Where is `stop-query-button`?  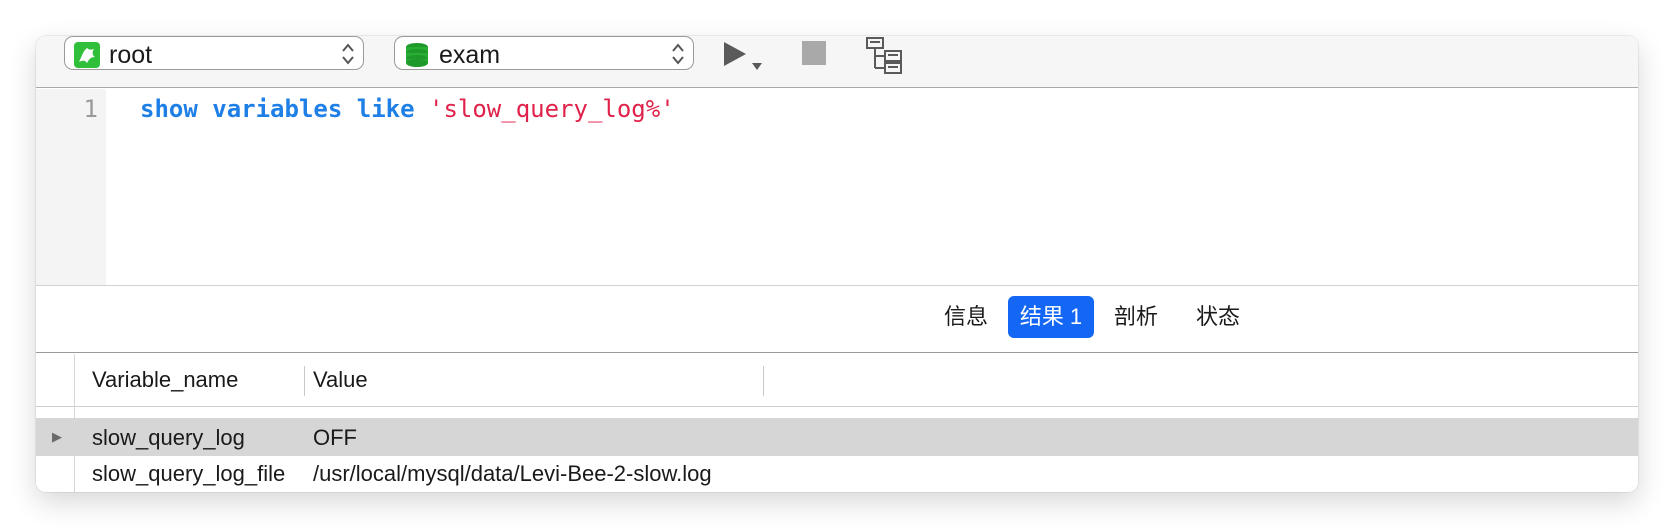 stop-query-button is located at coordinates (814, 53).